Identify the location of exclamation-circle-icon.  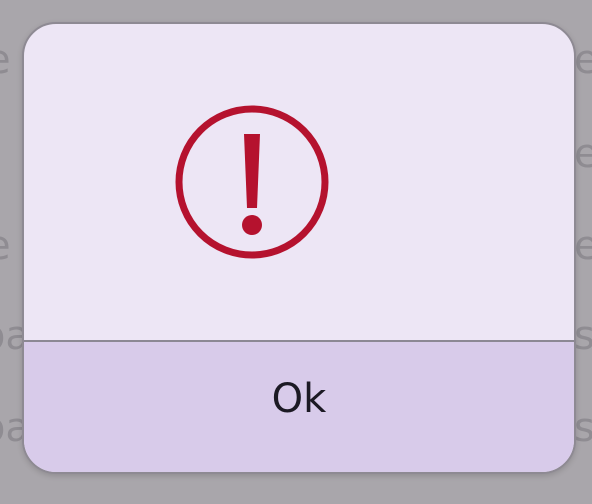
(252, 182).